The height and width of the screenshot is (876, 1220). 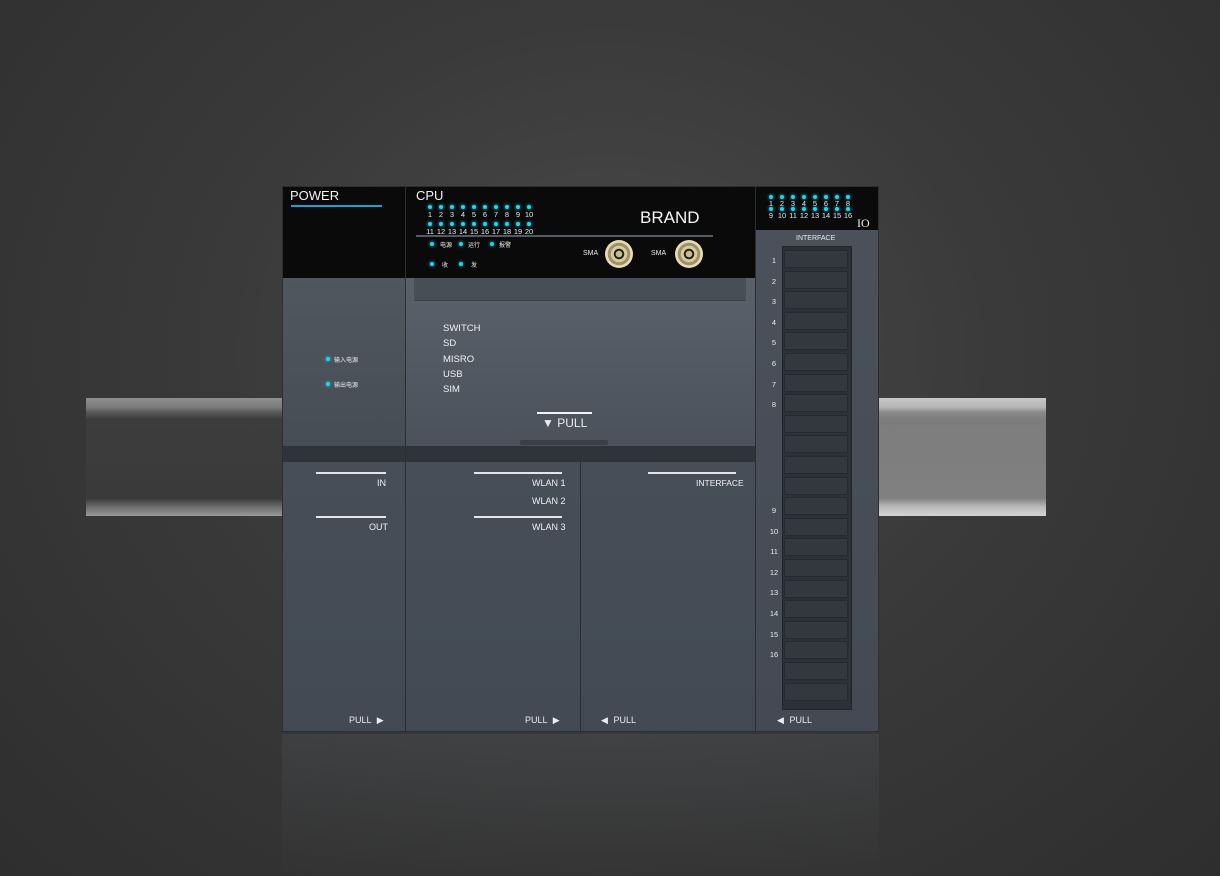 I want to click on out-line, so click(x=351, y=517).